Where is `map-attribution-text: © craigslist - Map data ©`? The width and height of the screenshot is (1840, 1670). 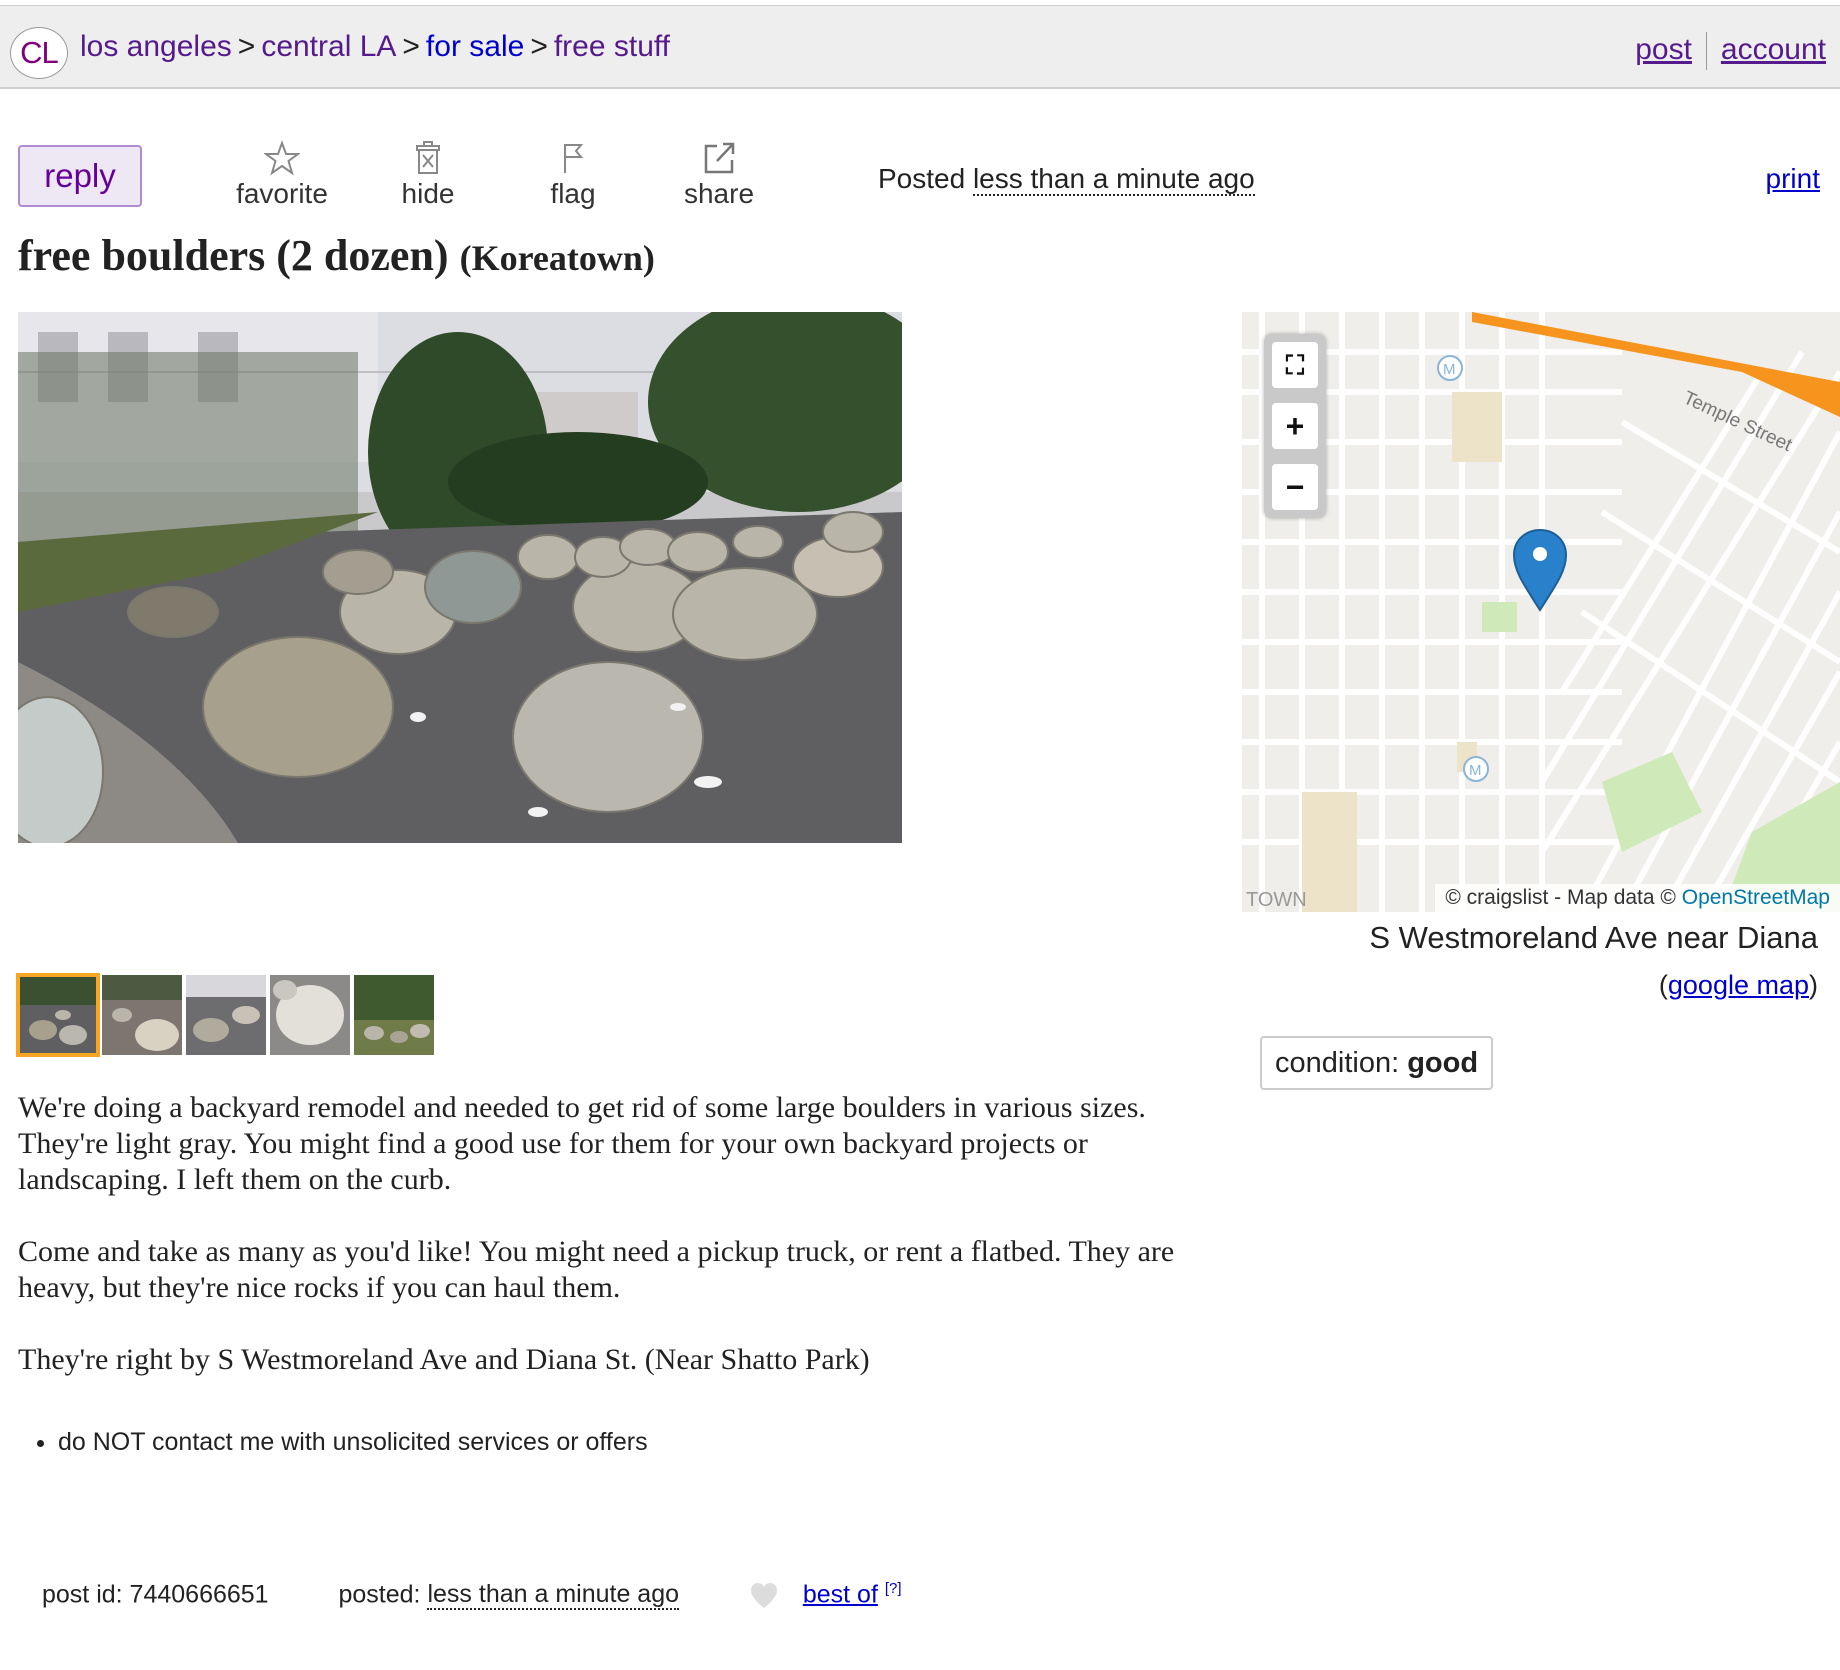
map-attribution-text: © craigslist - Map data © is located at coordinates (1560, 897).